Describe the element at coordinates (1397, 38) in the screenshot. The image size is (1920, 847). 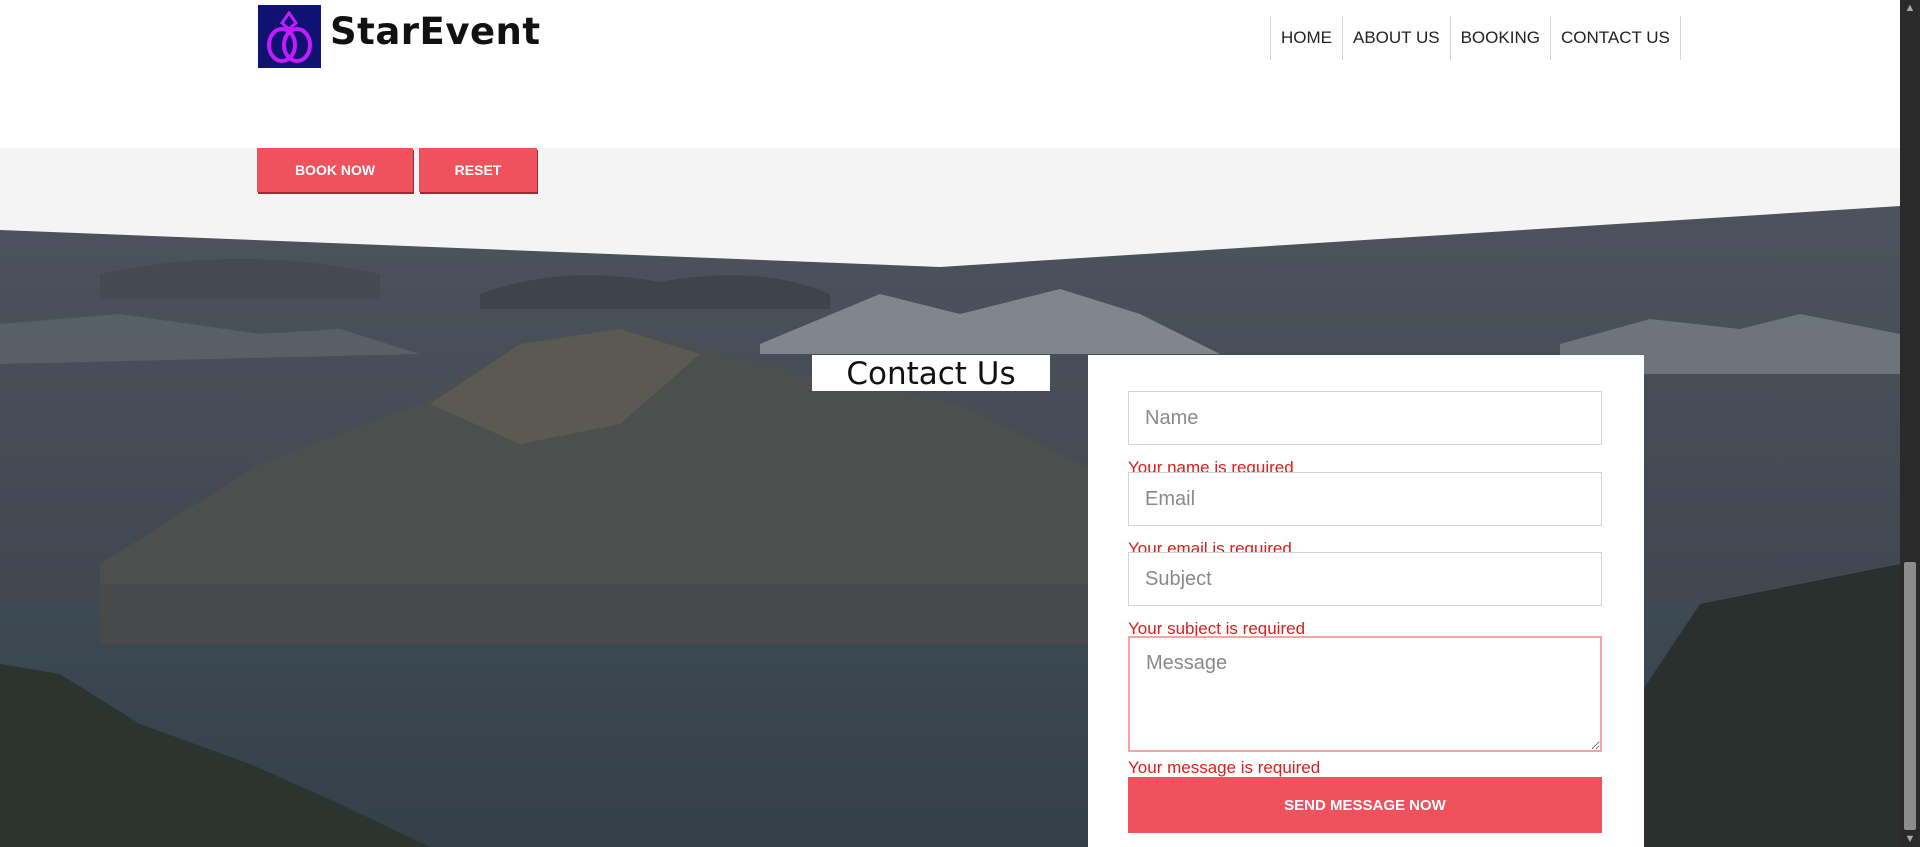
I see `nav-item-about-us: ABOUT US` at that location.